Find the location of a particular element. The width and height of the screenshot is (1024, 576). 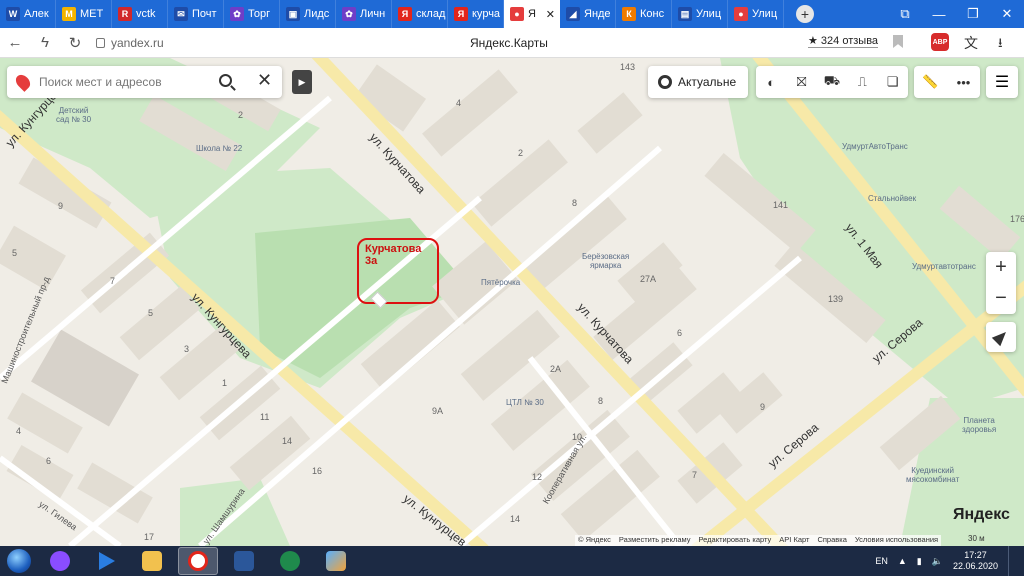

poi-planeta: Планета здоровья is located at coordinates (979, 425).